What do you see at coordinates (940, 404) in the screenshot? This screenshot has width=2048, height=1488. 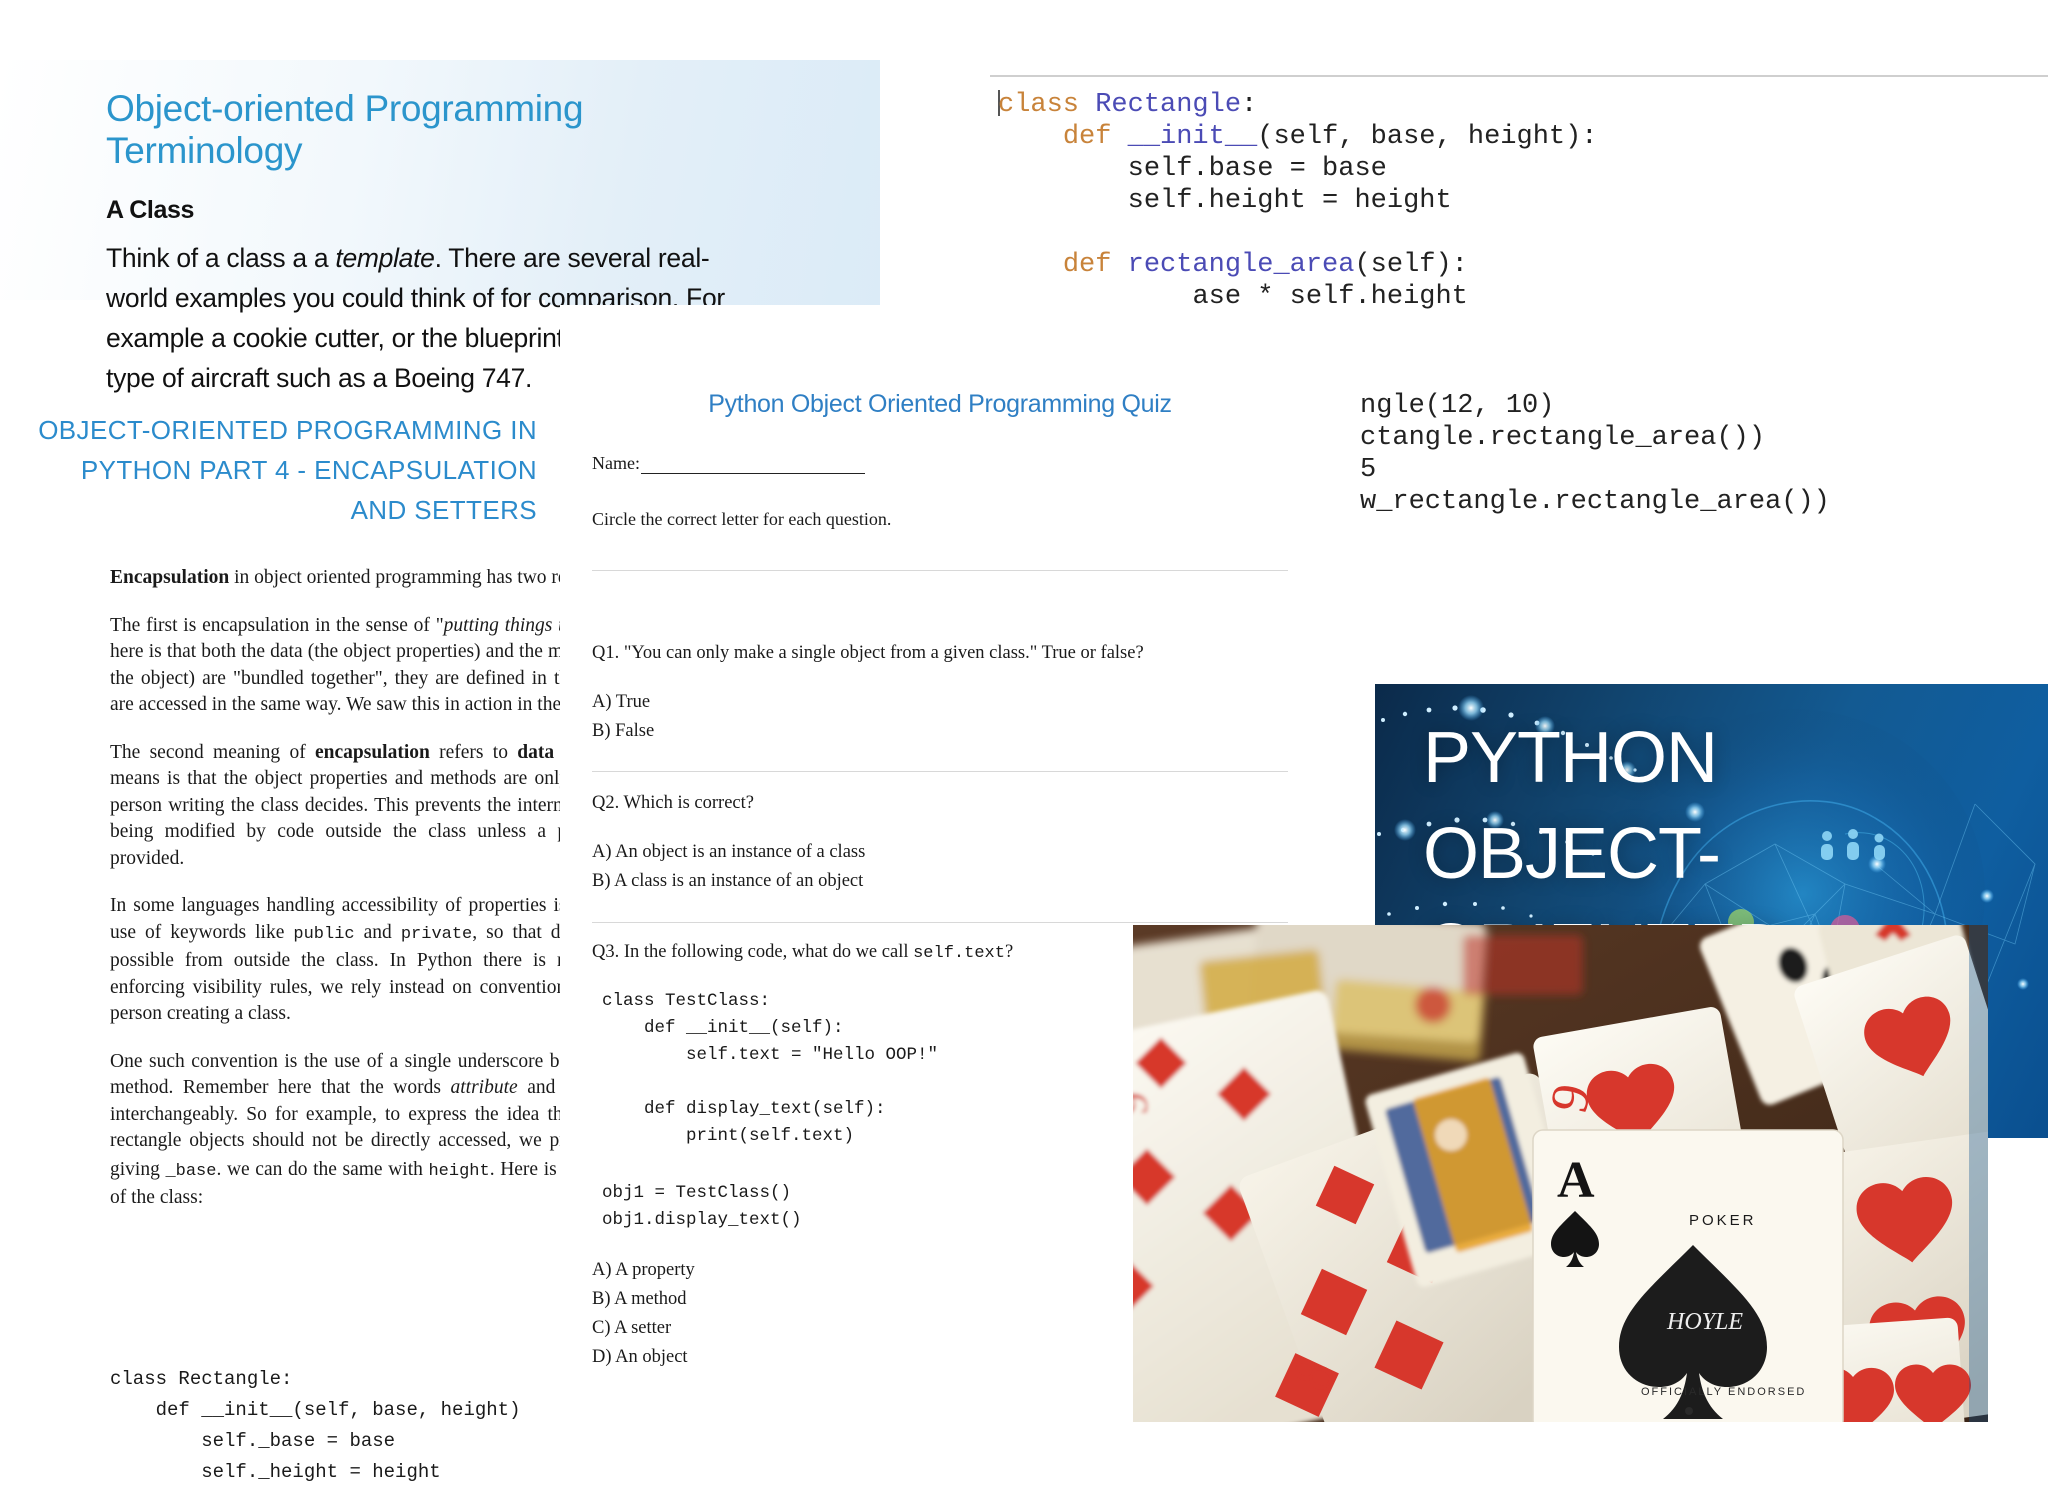 I see `quiz-title: Python Object Oriented Programming Quiz` at bounding box center [940, 404].